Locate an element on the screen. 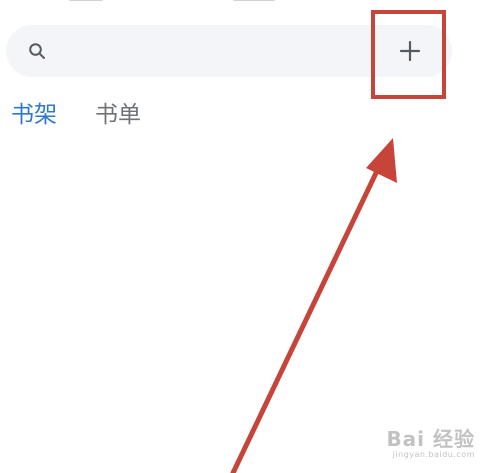 Image resolution: width=483 pixels, height=473 pixels. top-status-strip is located at coordinates (241, 4).